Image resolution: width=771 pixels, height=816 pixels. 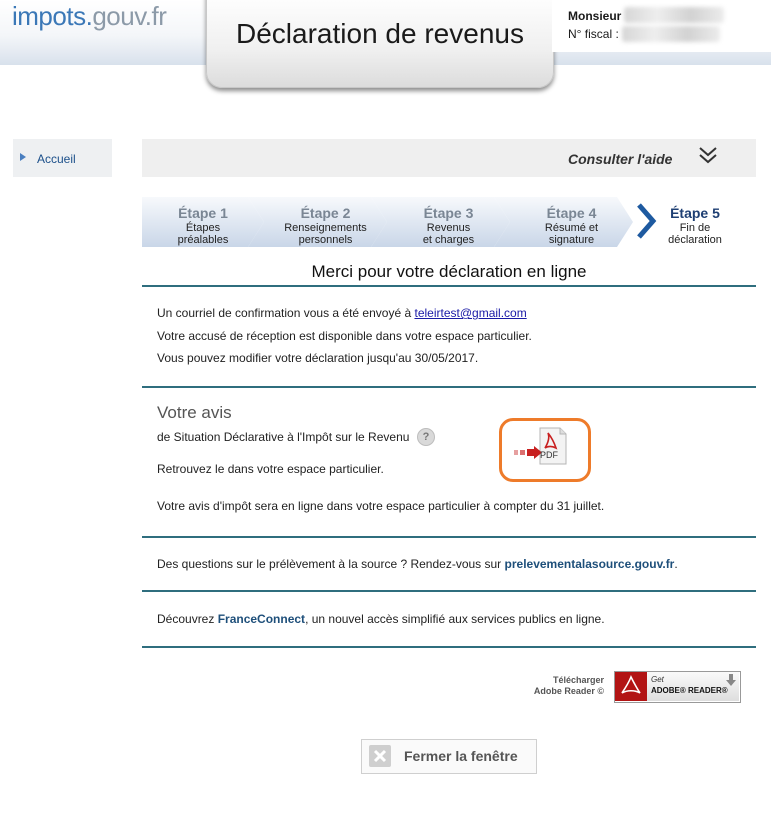 I want to click on redacted-fiscal-number, so click(x=671, y=34).